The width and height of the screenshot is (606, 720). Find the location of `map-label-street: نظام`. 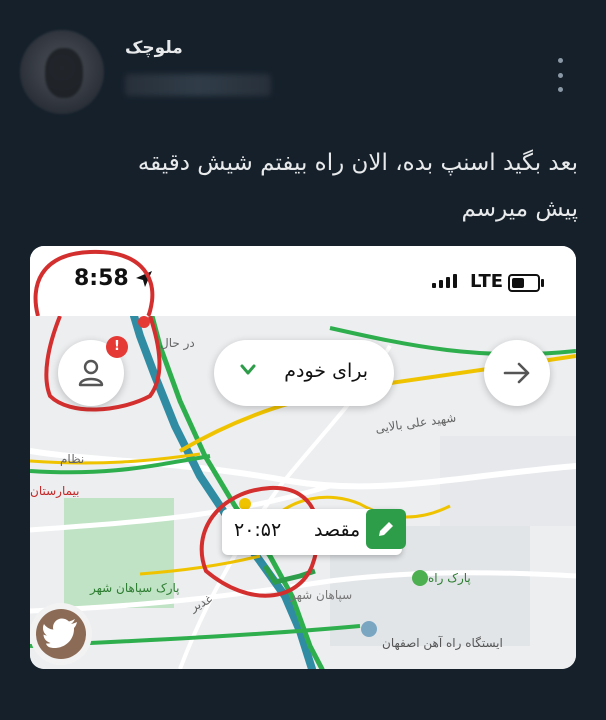

map-label-street: نظام is located at coordinates (72, 459).